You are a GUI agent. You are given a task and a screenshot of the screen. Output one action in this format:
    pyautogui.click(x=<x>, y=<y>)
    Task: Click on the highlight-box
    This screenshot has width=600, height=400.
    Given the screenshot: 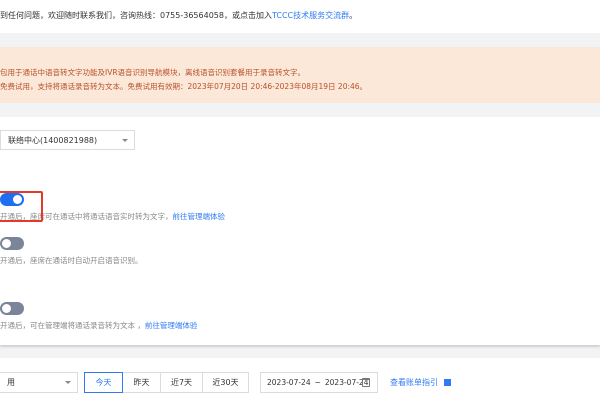 What is the action you would take?
    pyautogui.click(x=21, y=206)
    